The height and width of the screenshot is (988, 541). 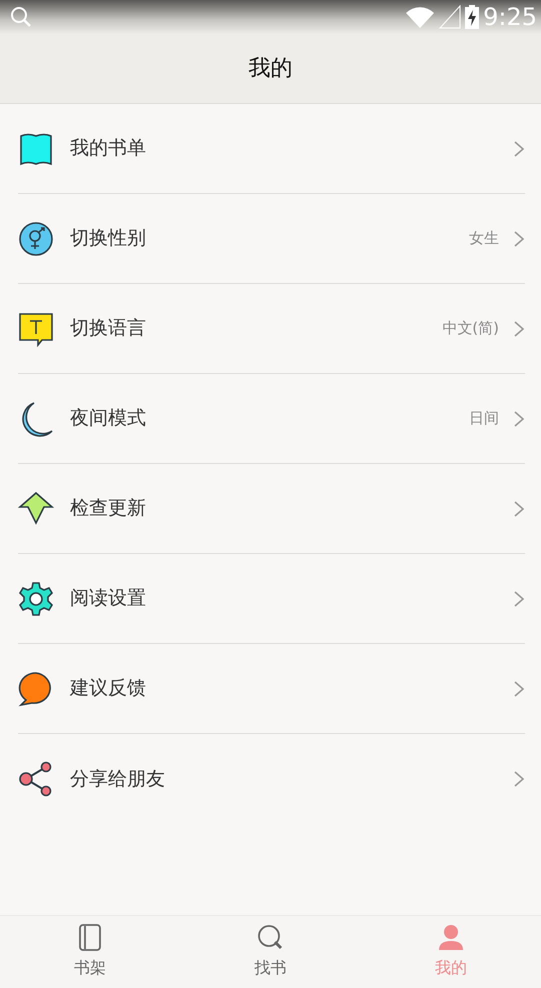 What do you see at coordinates (270, 952) in the screenshot?
I see `tab: 找书` at bounding box center [270, 952].